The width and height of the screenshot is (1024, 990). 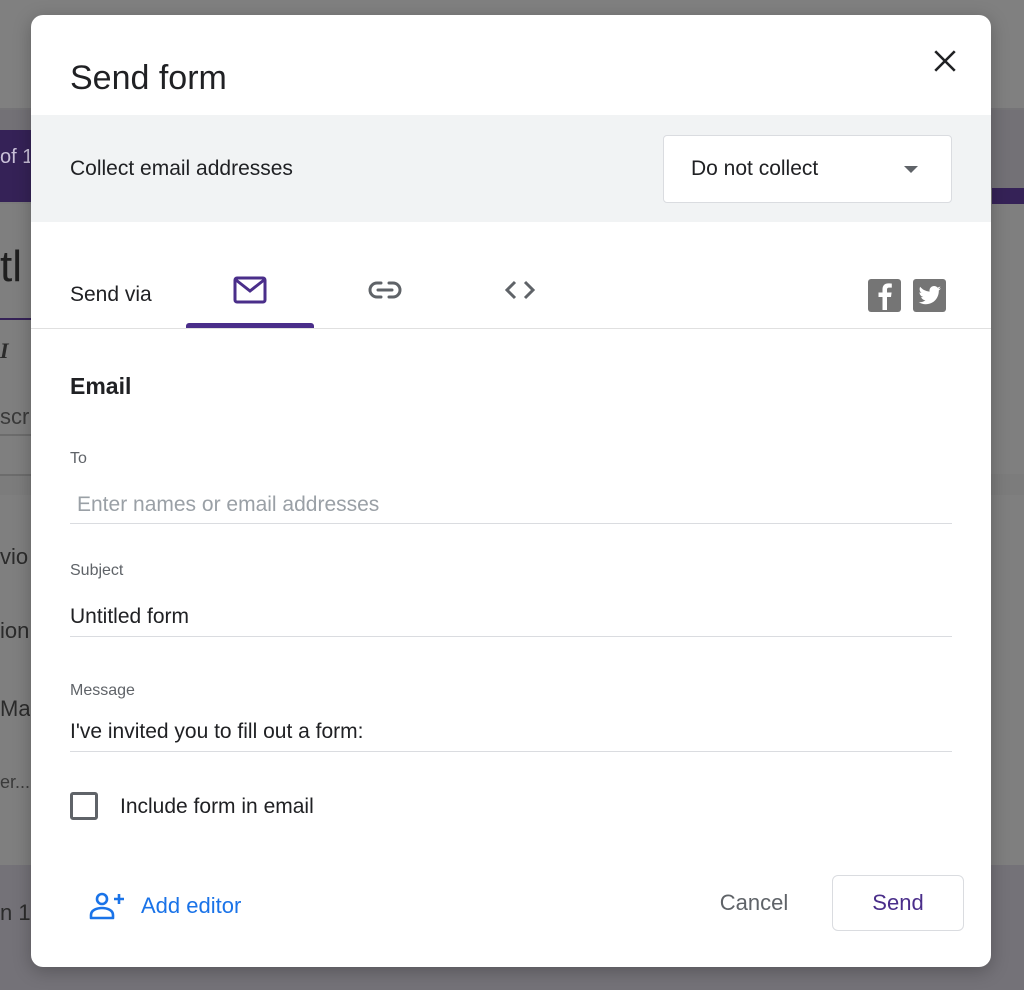 What do you see at coordinates (11, 266) in the screenshot?
I see `background-text: tl` at bounding box center [11, 266].